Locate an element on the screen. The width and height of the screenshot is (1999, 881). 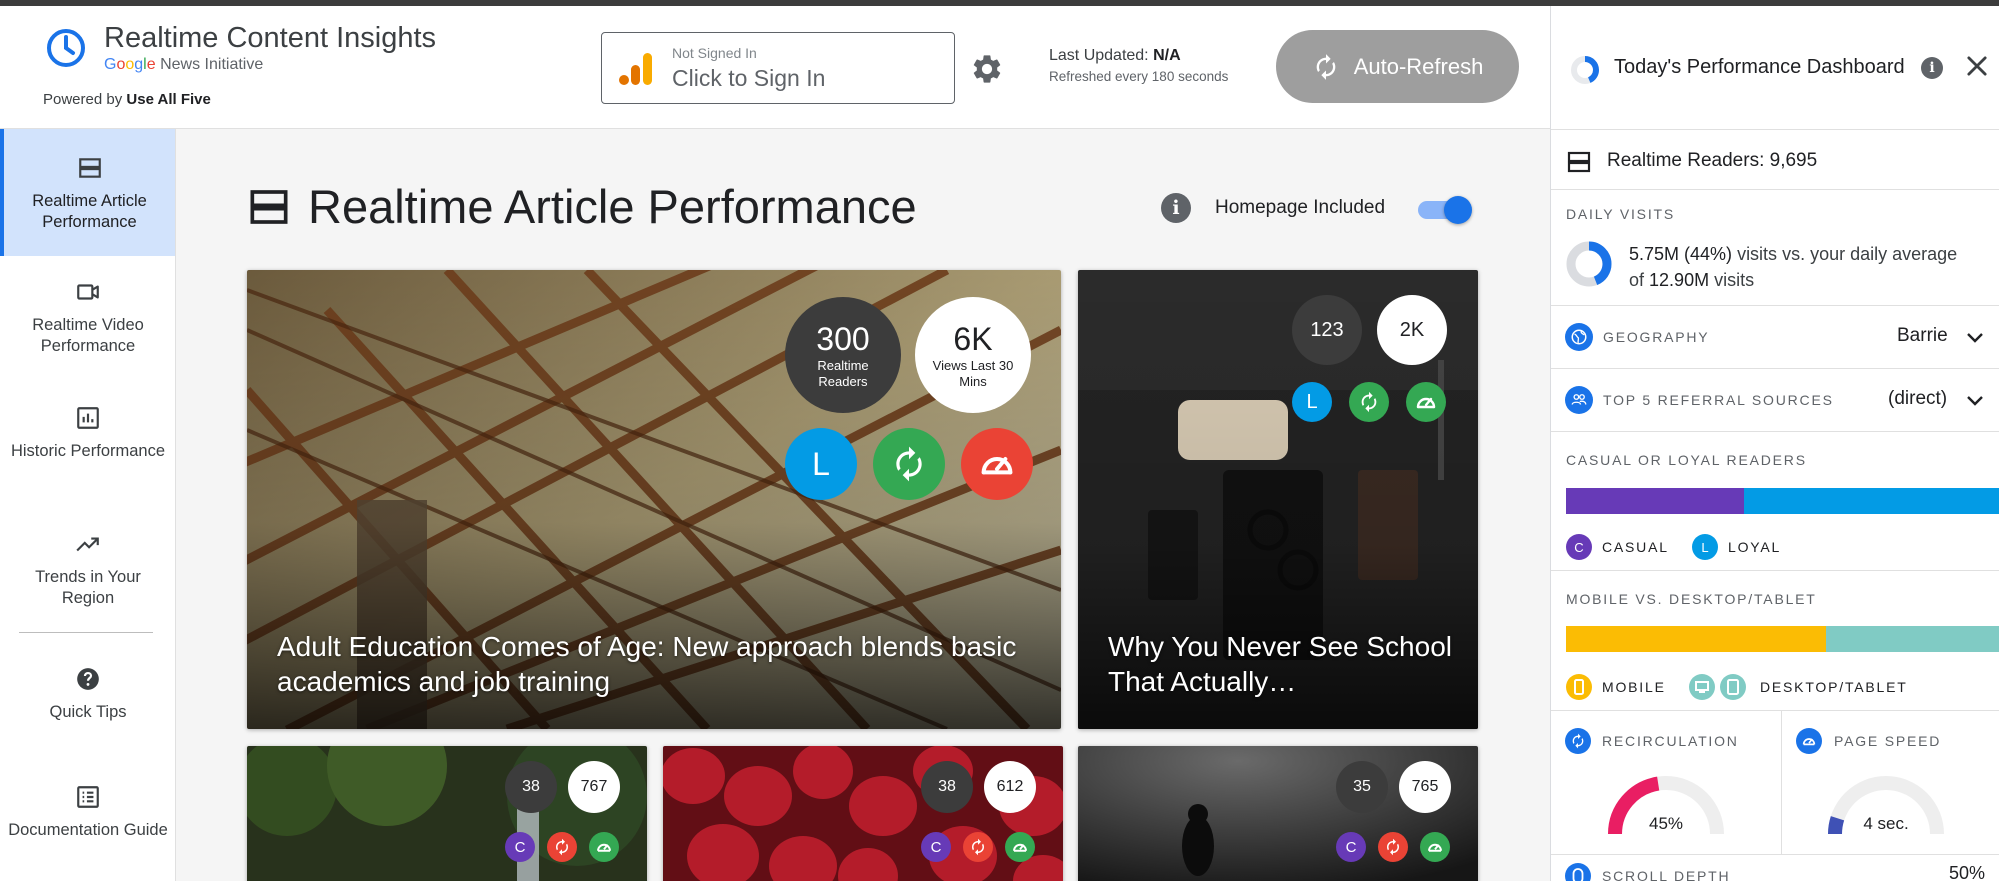
desktop-icon is located at coordinates (1702, 687).